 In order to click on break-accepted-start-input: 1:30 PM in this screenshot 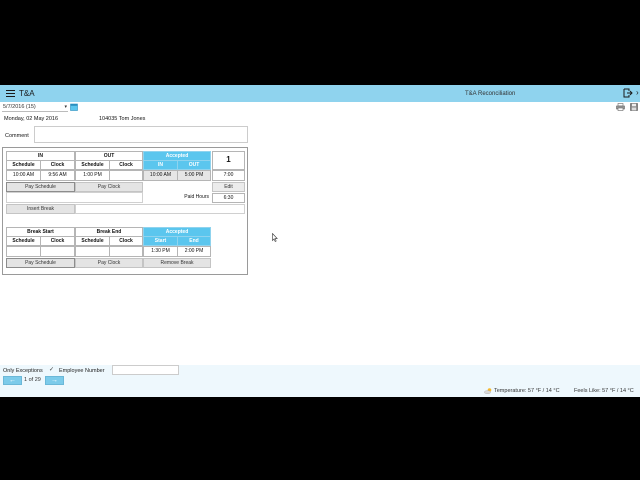, I will do `click(160, 251)`.